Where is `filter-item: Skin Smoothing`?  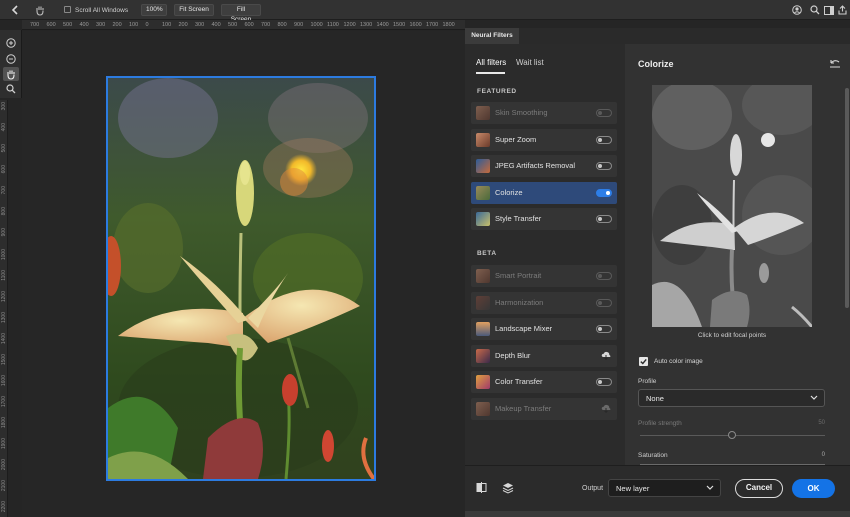 filter-item: Skin Smoothing is located at coordinates (544, 113).